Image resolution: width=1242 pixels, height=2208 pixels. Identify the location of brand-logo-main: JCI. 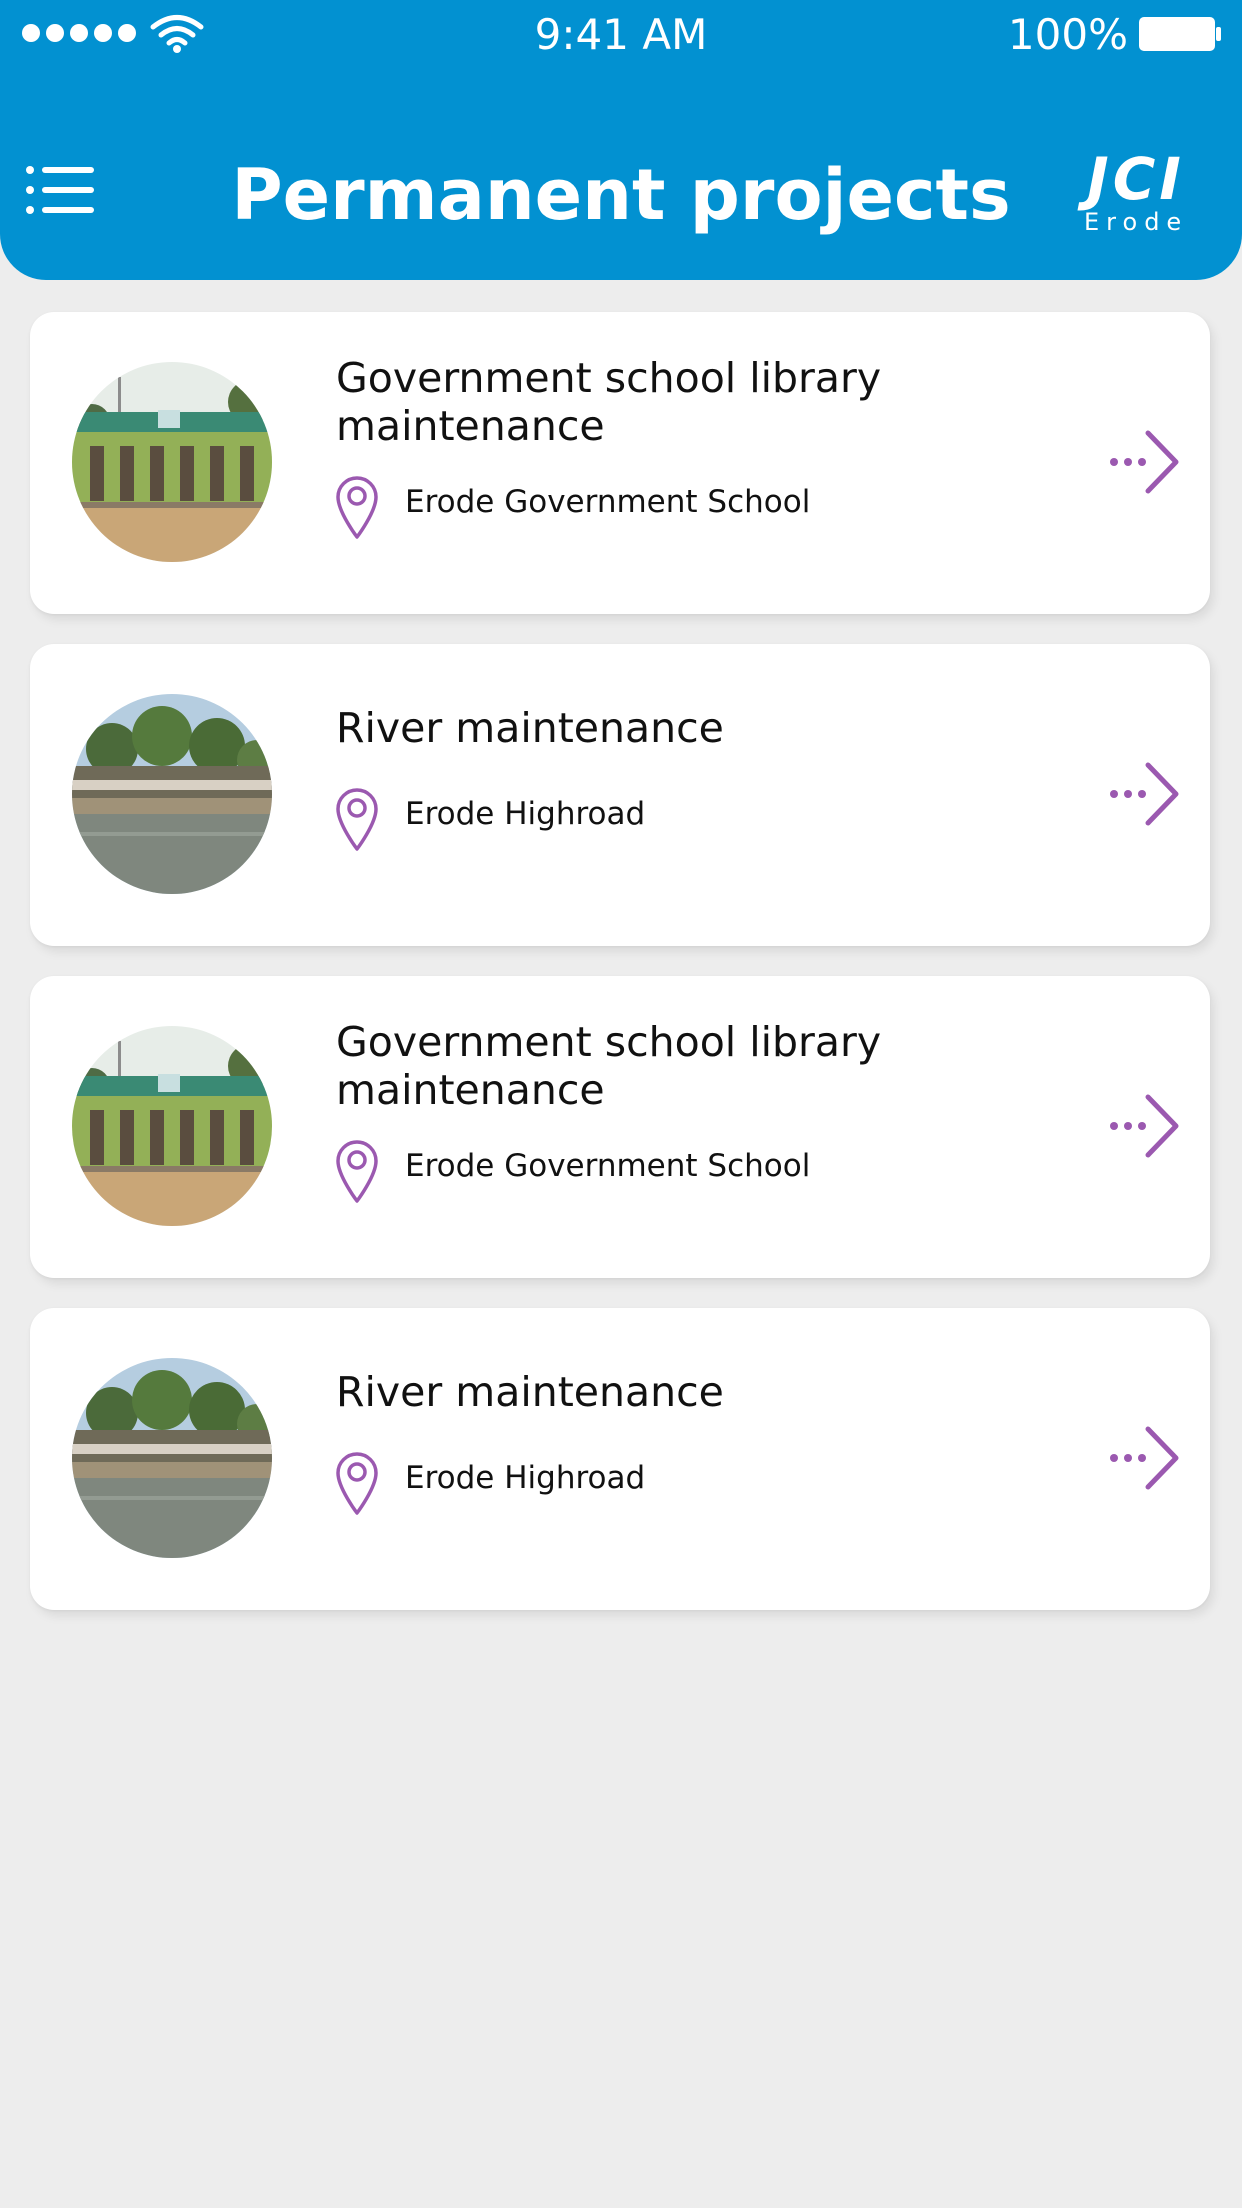
(1136, 179).